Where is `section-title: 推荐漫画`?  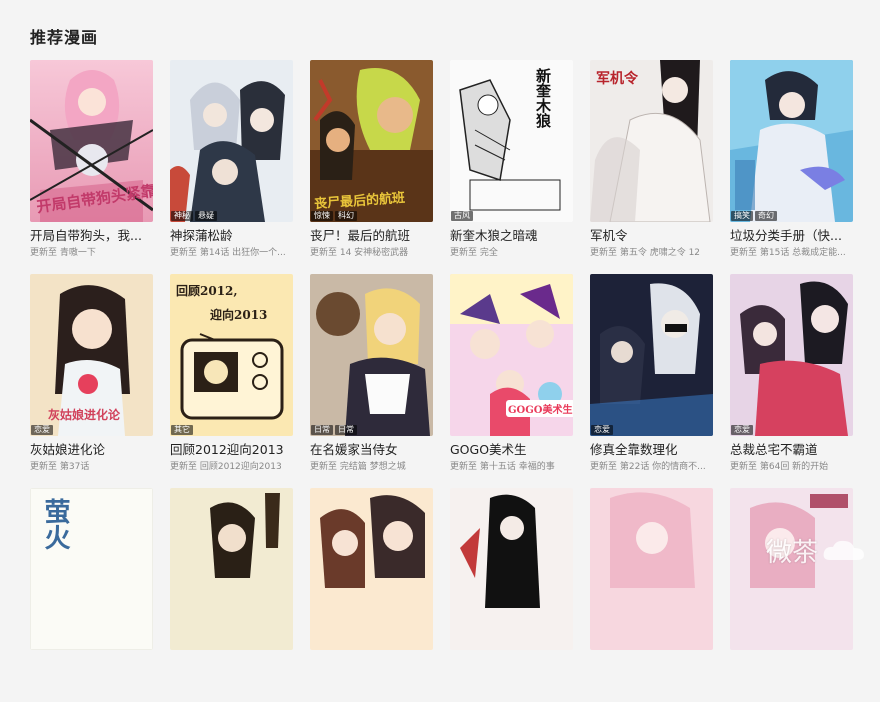
section-title: 推荐漫画 is located at coordinates (64, 37).